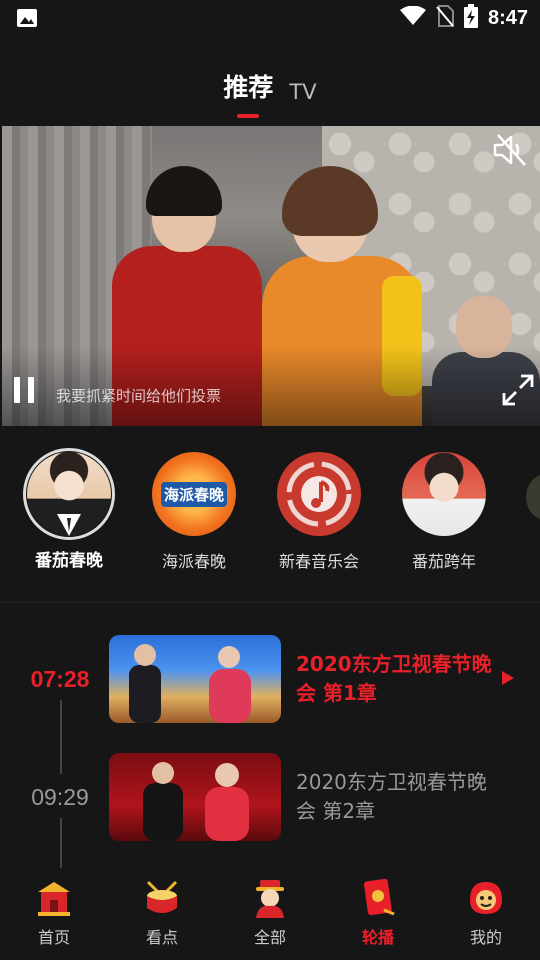 The image size is (540, 960). I want to click on drum-icon, so click(162, 898).